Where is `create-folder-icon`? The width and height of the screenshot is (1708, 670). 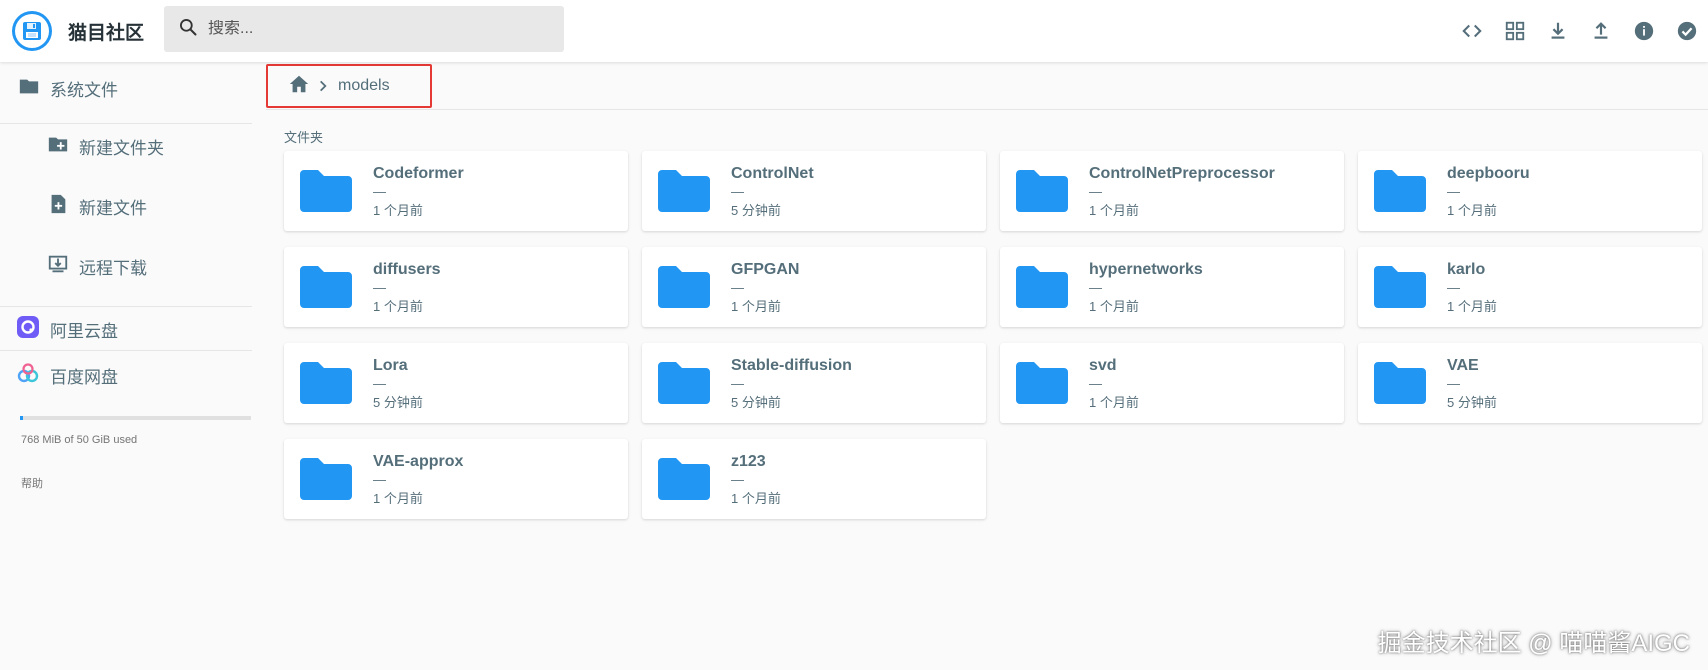
create-folder-icon is located at coordinates (63, 146).